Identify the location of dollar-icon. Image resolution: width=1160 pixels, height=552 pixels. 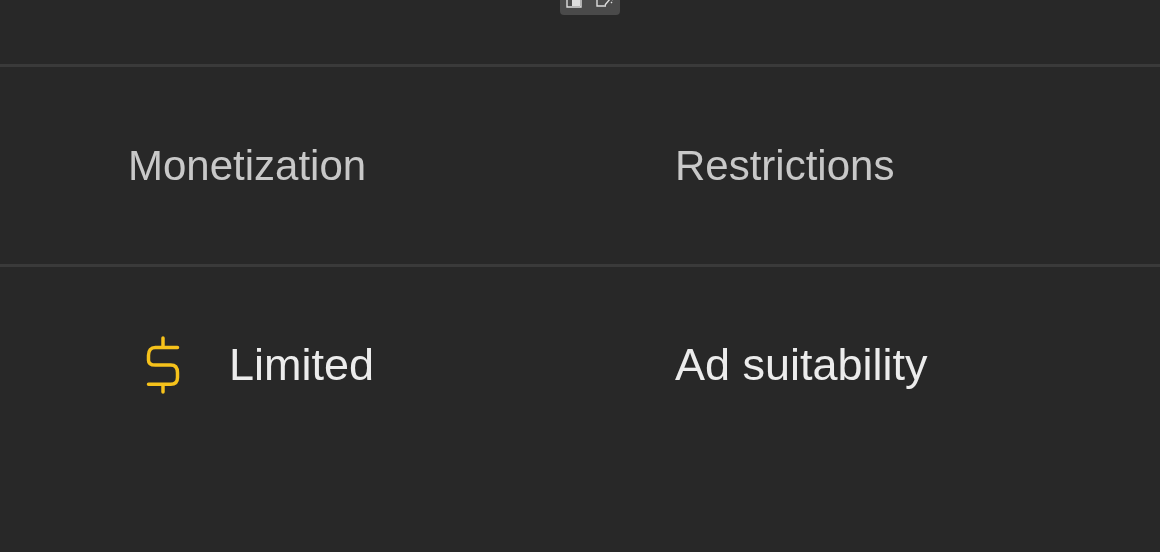
(163, 365).